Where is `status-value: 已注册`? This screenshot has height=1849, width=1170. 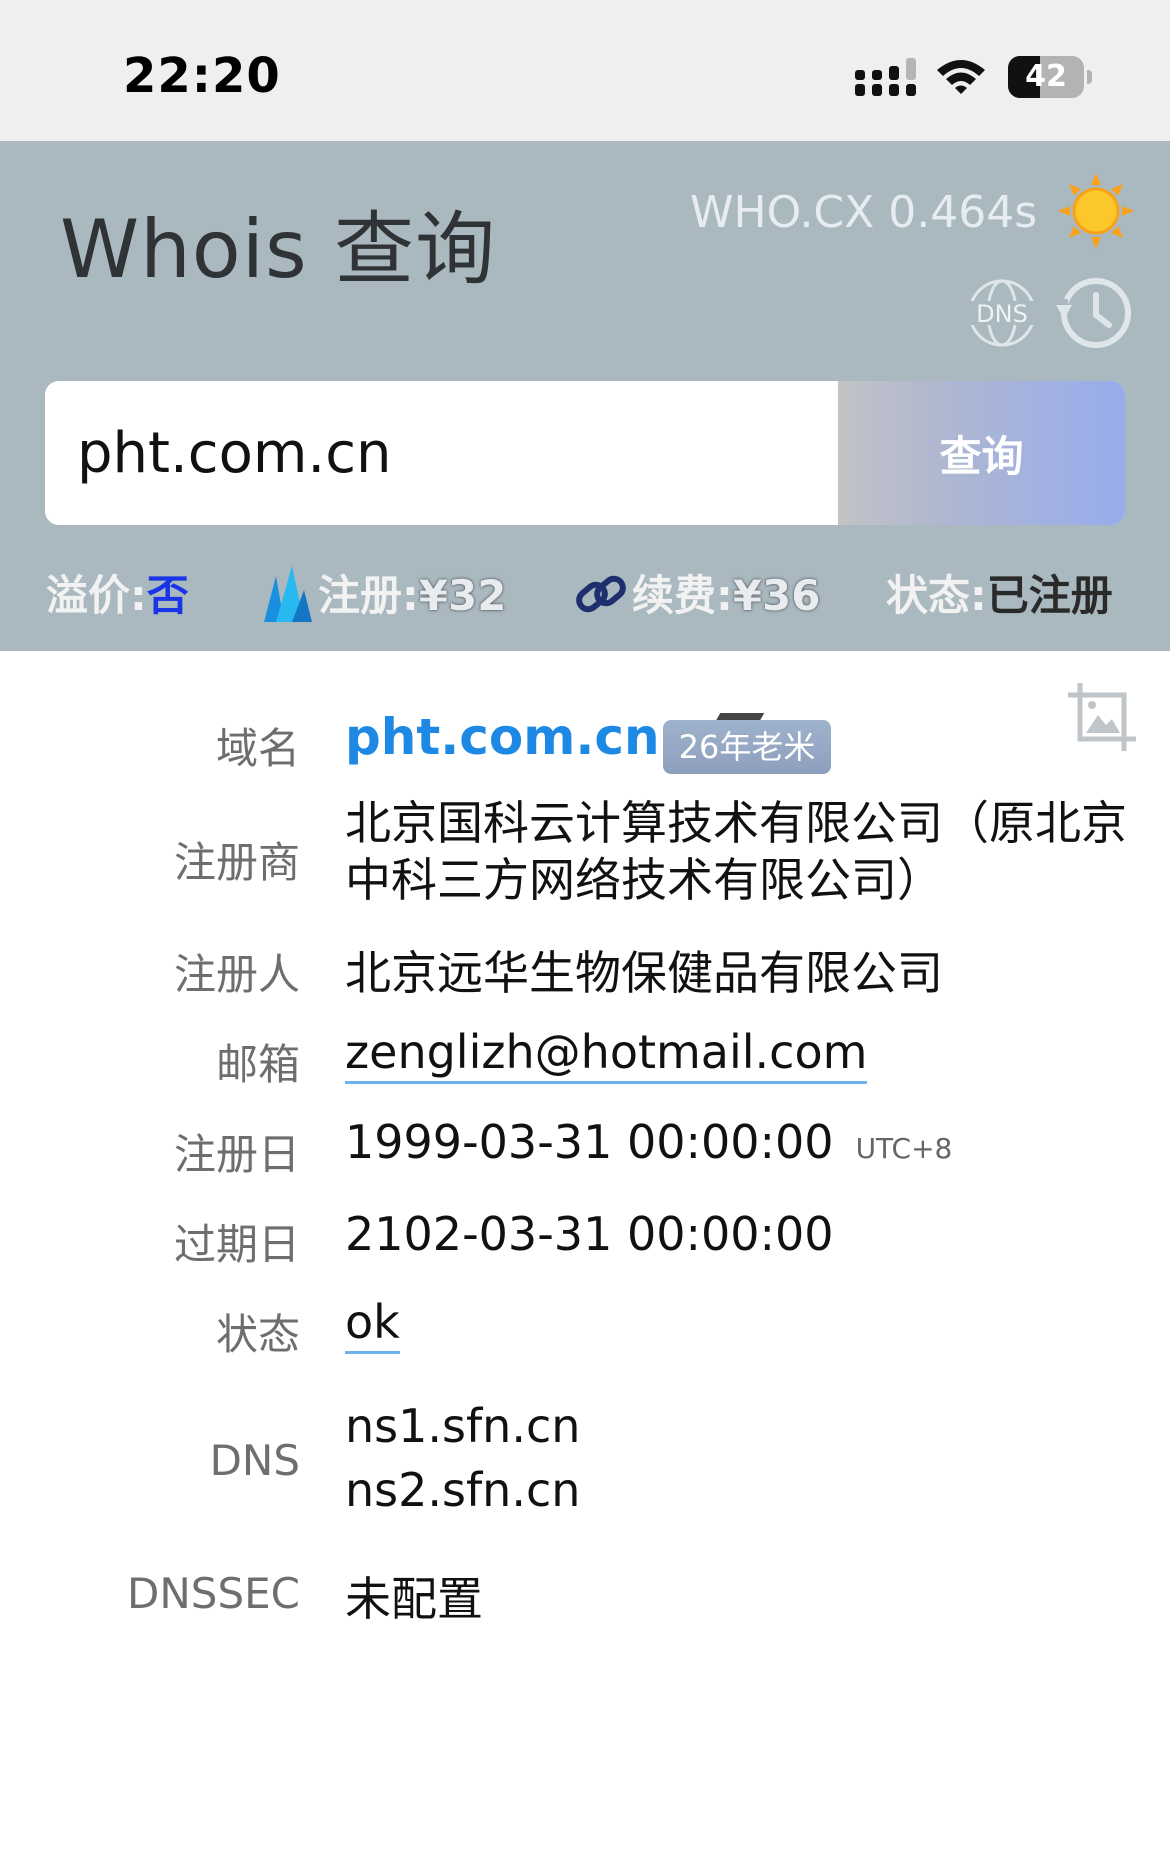 status-value: 已注册 is located at coordinates (1049, 595).